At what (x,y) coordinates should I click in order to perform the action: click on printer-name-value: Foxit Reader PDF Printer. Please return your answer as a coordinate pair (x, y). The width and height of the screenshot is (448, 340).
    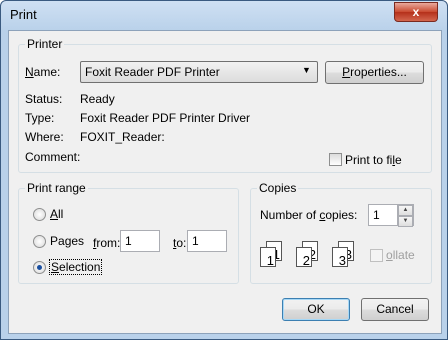
    Looking at the image, I should click on (152, 72).